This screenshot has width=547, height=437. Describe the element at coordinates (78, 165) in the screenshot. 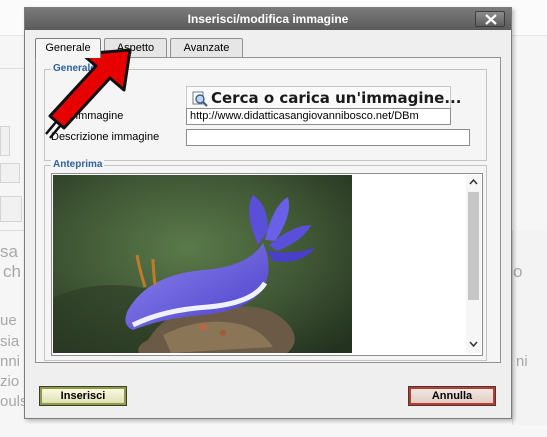

I see `preview-legend: Anteprima` at that location.